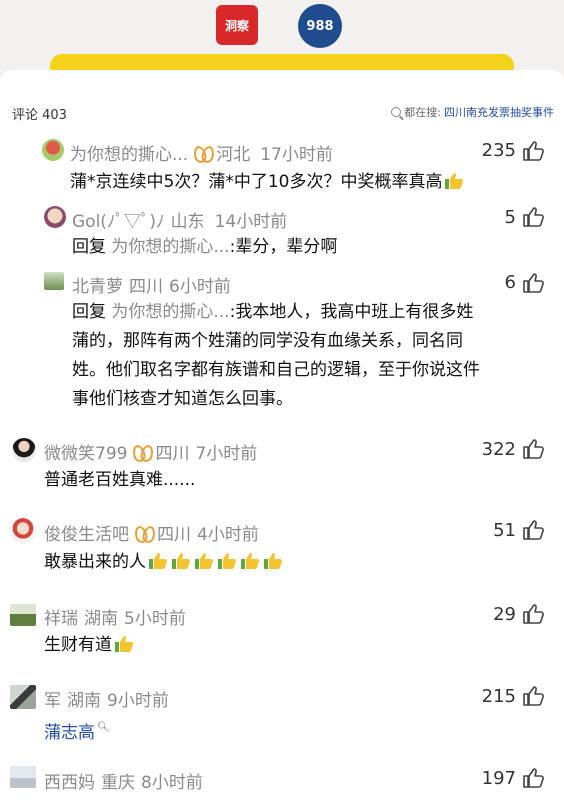 This screenshot has width=564, height=800. What do you see at coordinates (296, 155) in the screenshot?
I see `timestamp: 17小时前` at bounding box center [296, 155].